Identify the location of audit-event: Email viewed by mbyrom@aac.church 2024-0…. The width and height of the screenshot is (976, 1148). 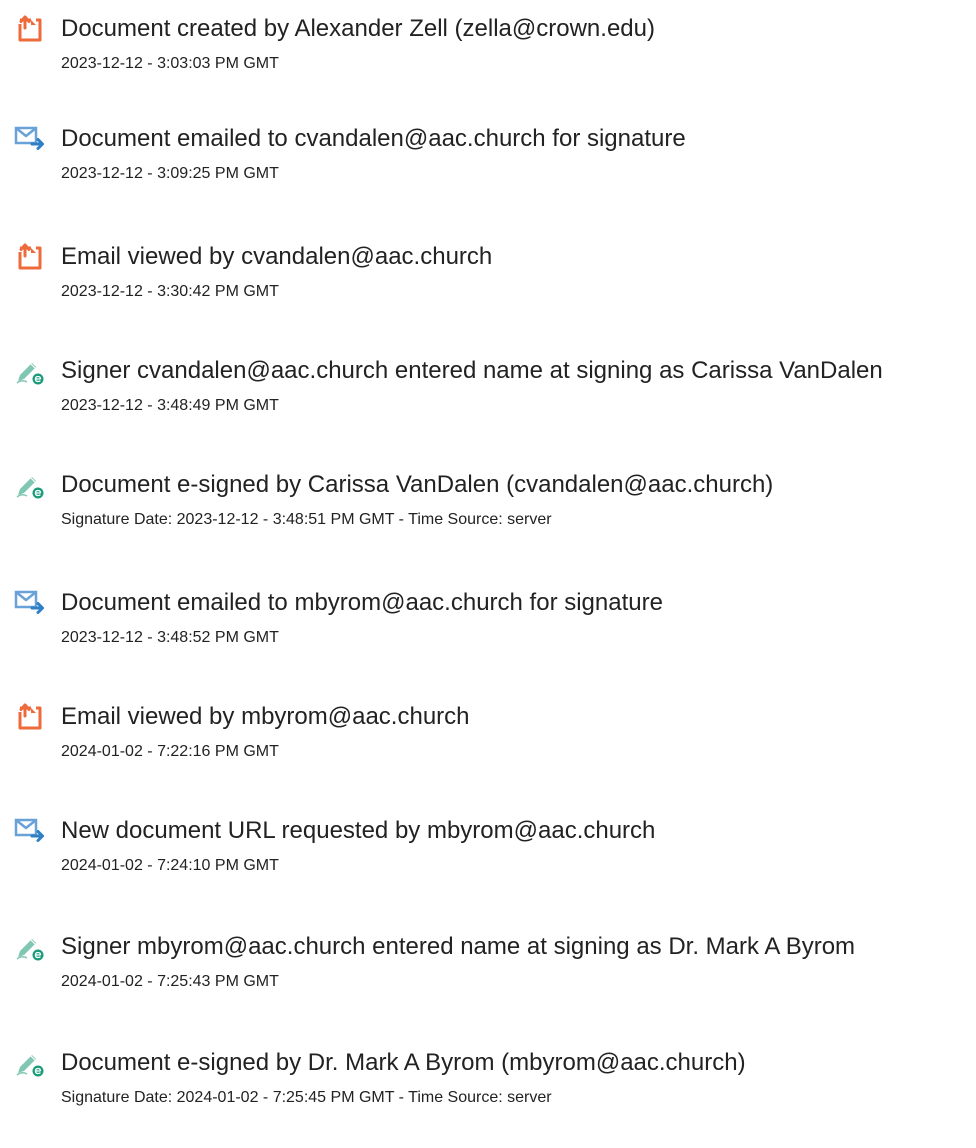
(488, 752).